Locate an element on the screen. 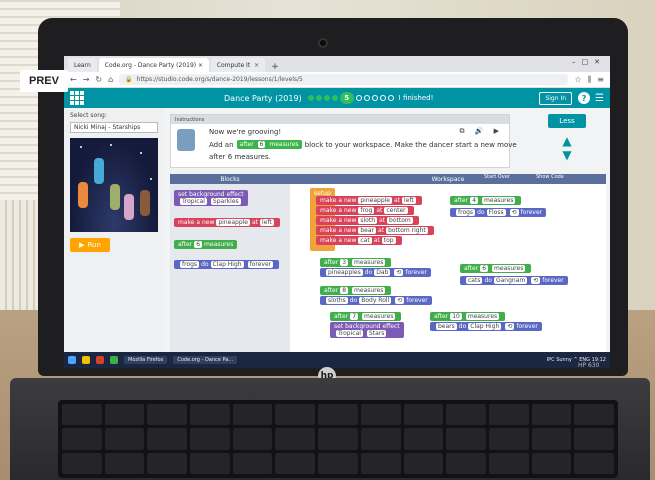 The width and height of the screenshot is (655, 480). tab-label: Compute It is located at coordinates (233, 65).